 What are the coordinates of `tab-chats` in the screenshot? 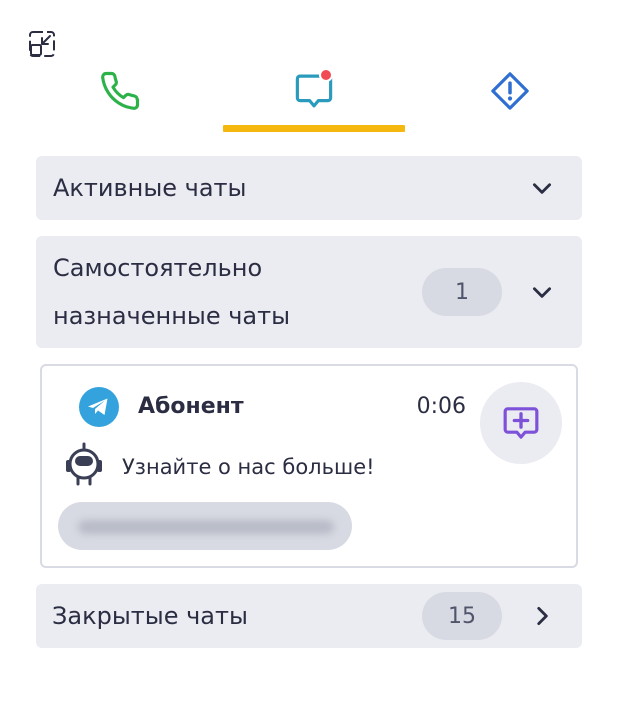 It's located at (314, 96).